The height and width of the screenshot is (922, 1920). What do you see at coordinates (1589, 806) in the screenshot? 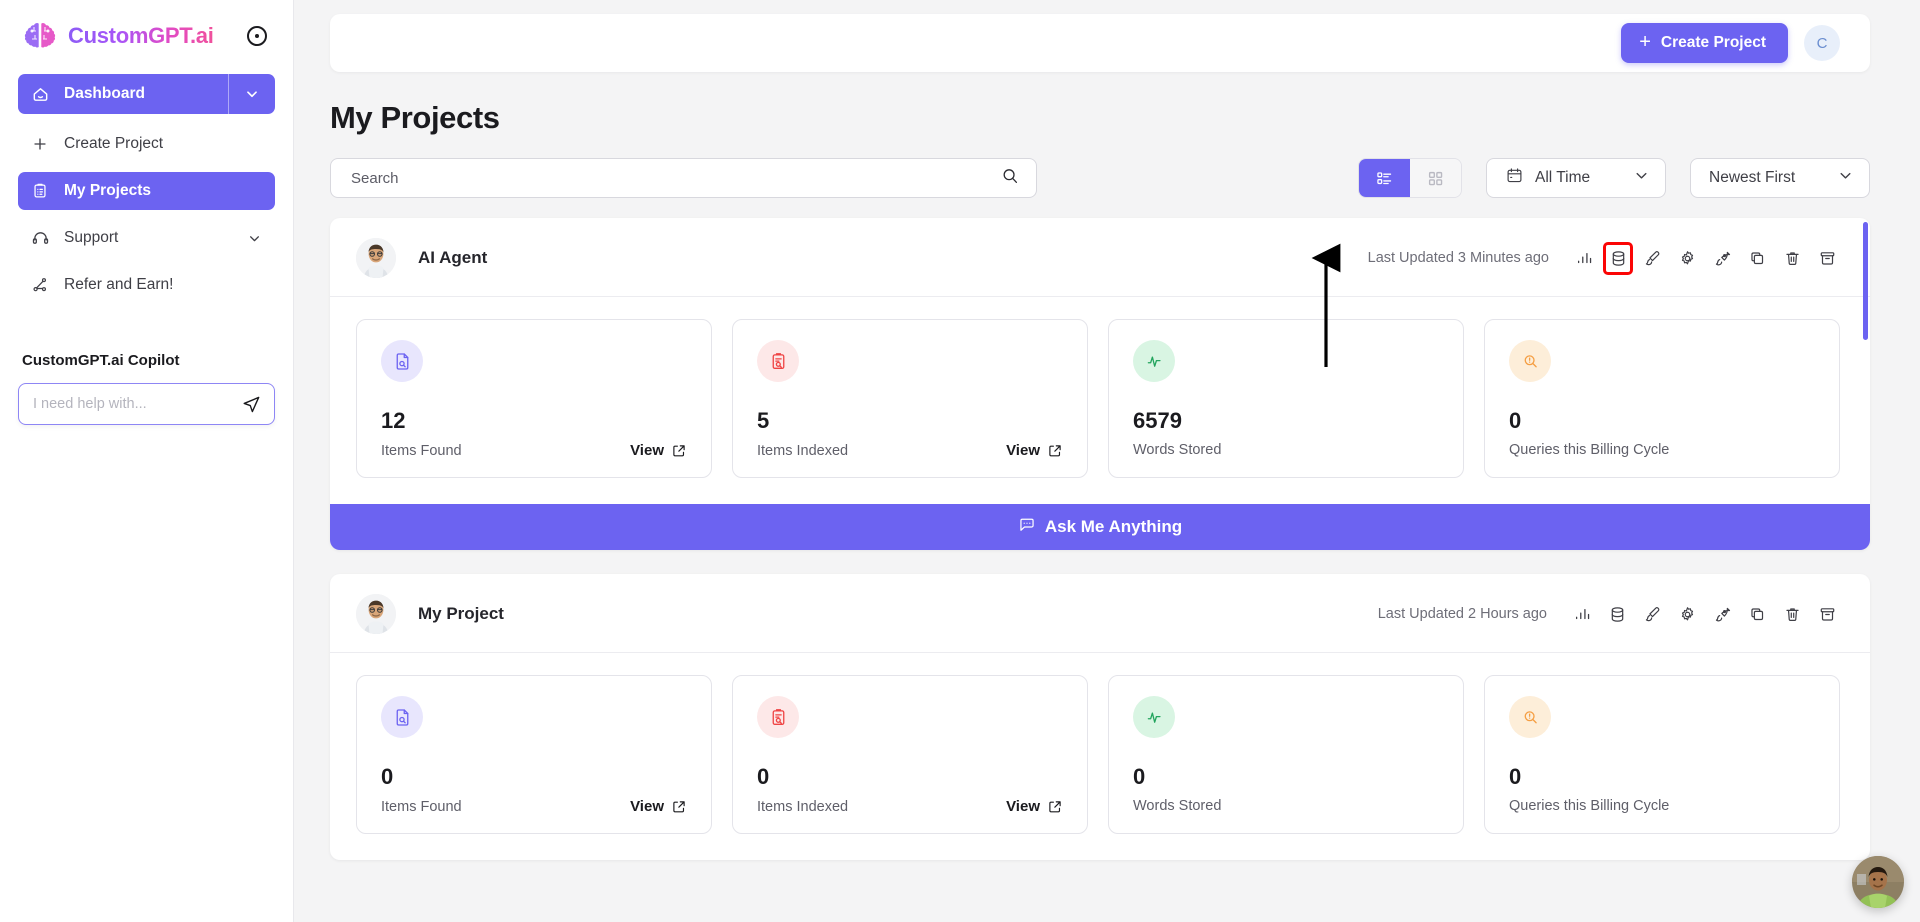
I see `stat-label: Queries this Billing Cycle` at bounding box center [1589, 806].